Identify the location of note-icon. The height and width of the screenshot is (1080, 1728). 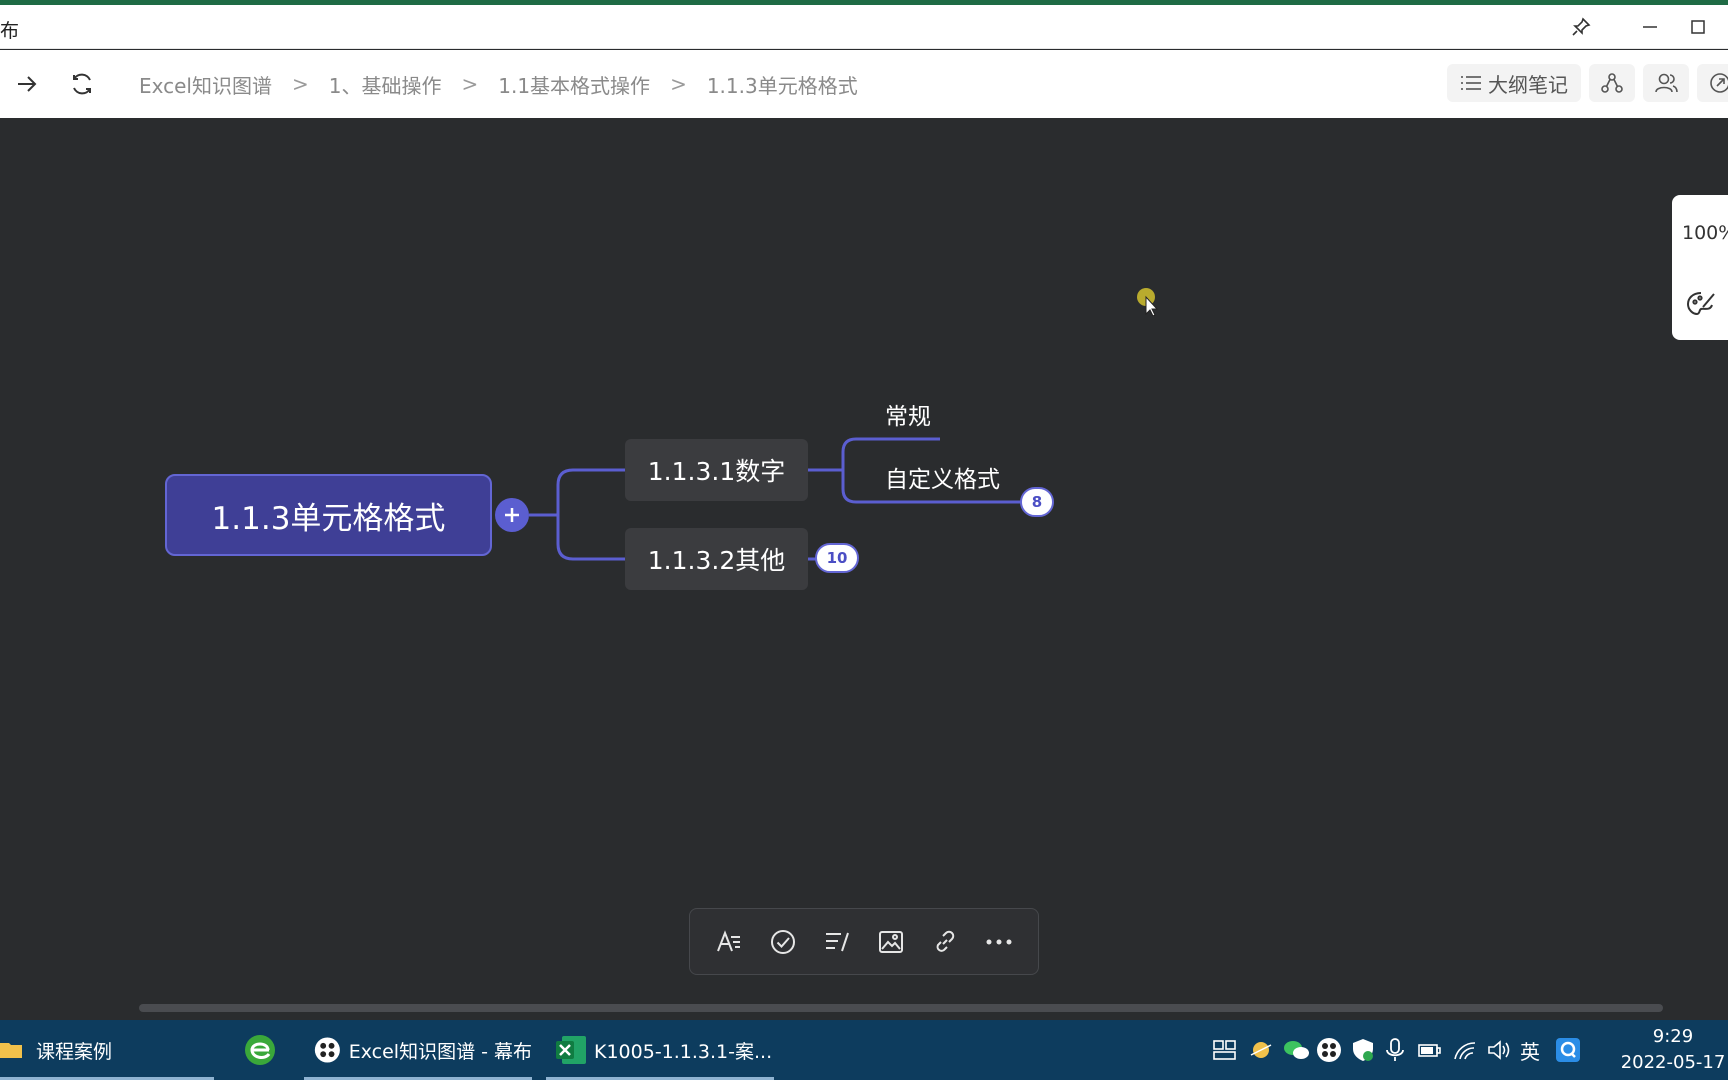
(837, 941).